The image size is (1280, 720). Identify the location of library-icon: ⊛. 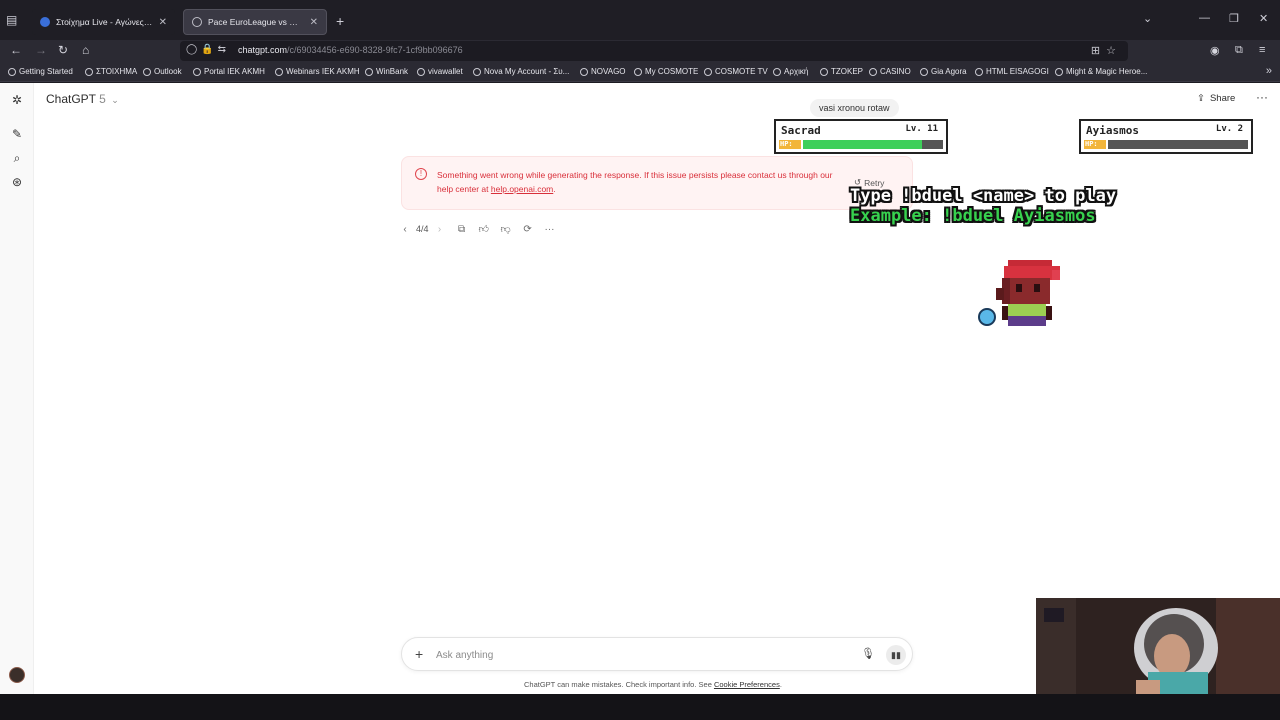
(17, 182).